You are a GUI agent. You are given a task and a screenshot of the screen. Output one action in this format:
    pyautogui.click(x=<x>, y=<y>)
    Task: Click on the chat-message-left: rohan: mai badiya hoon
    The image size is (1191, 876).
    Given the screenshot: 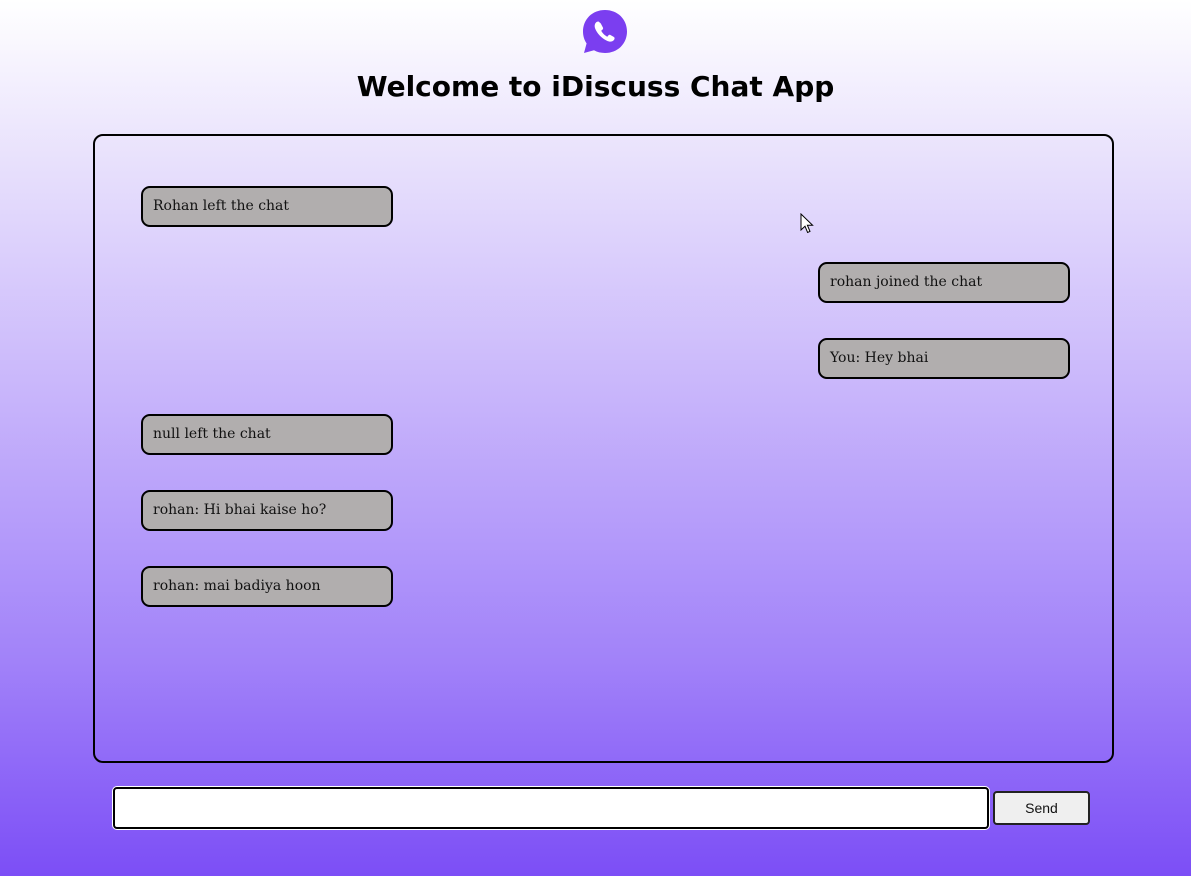 What is the action you would take?
    pyautogui.click(x=267, y=586)
    